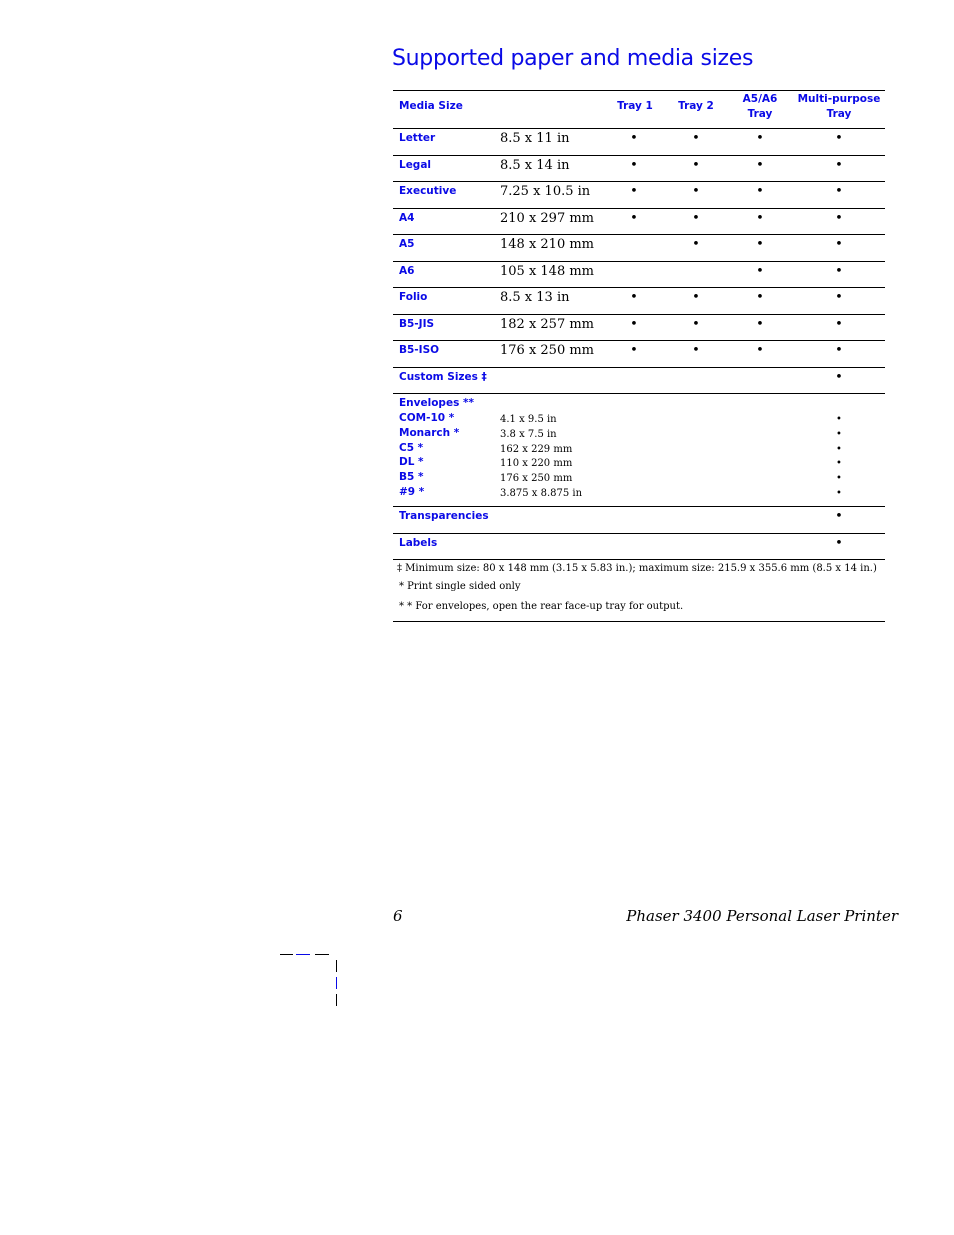 The width and height of the screenshot is (954, 1235). What do you see at coordinates (545, 191) in the screenshot?
I see `media-dimensions: 7.25 x 10.5 in` at bounding box center [545, 191].